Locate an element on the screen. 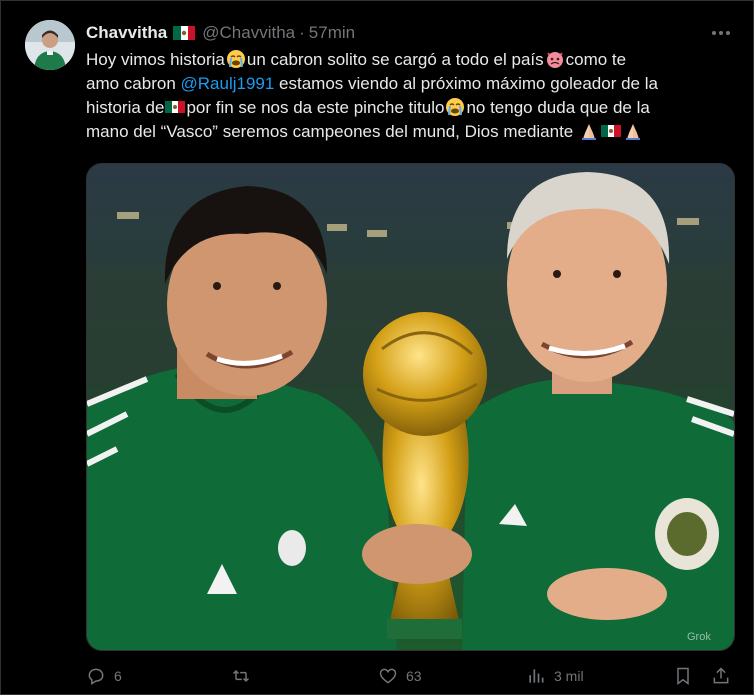 This screenshot has width=754, height=695. views-button: 3 mil is located at coordinates (555, 676).